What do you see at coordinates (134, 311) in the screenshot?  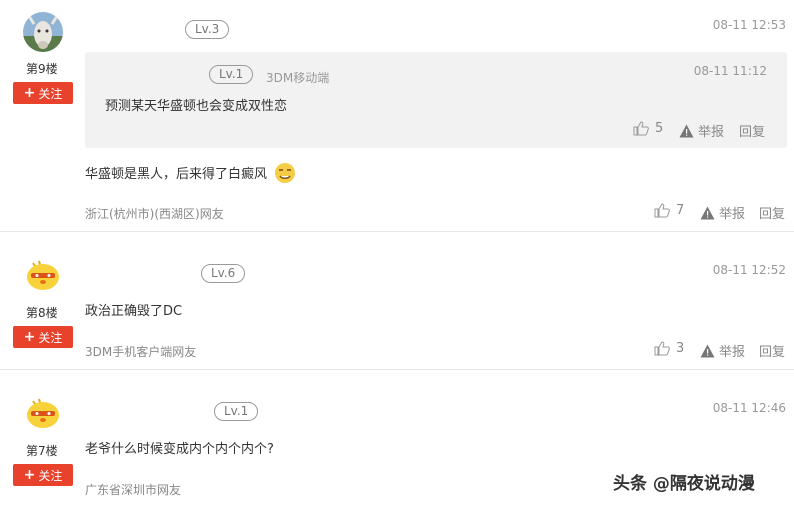 I see `comment-text: 政治正确毁了DC` at bounding box center [134, 311].